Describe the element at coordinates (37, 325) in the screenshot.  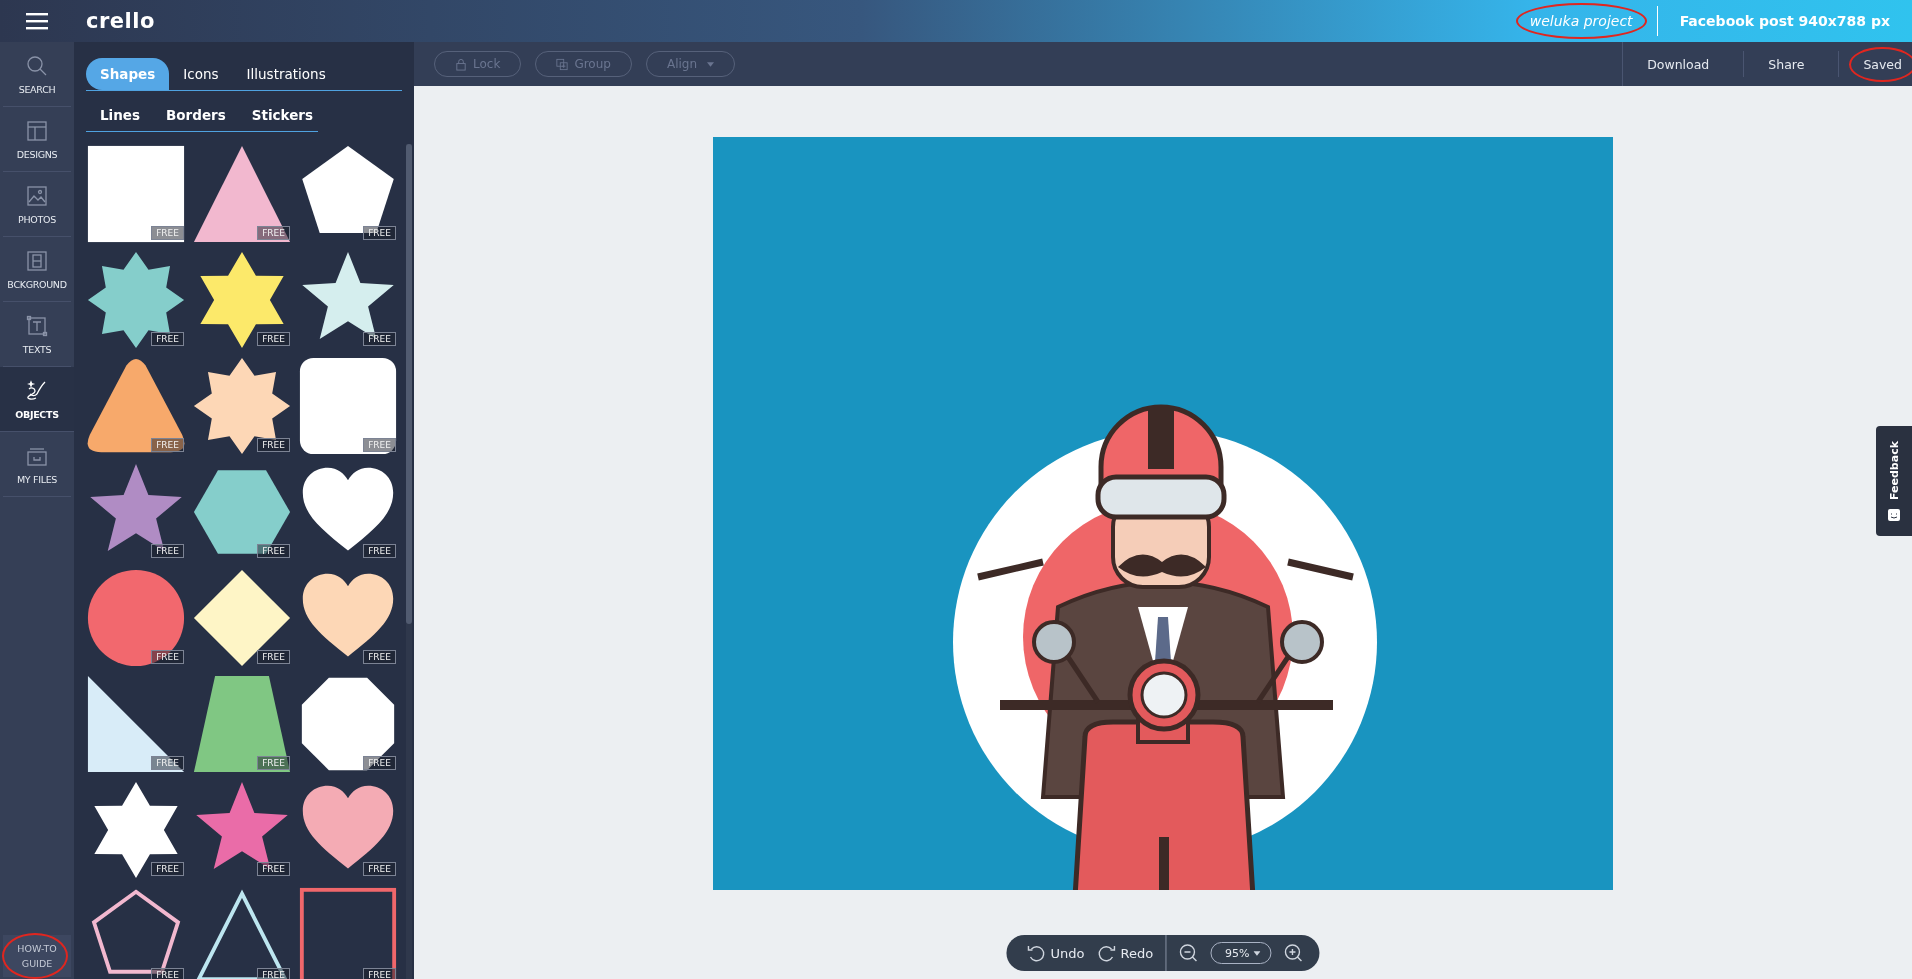
I see `text-icon` at that location.